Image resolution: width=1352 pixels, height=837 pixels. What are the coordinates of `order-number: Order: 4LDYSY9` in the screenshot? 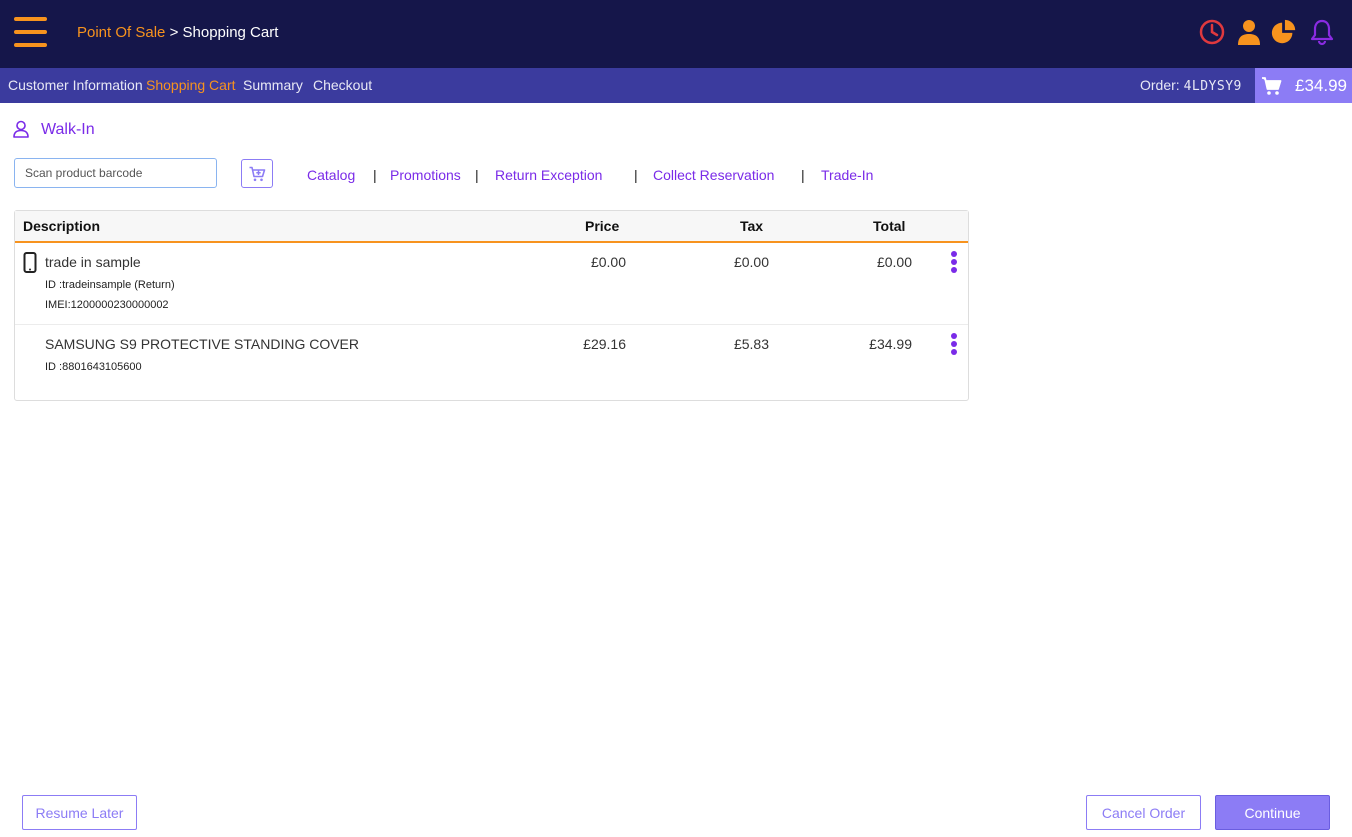 It's located at (1191, 85).